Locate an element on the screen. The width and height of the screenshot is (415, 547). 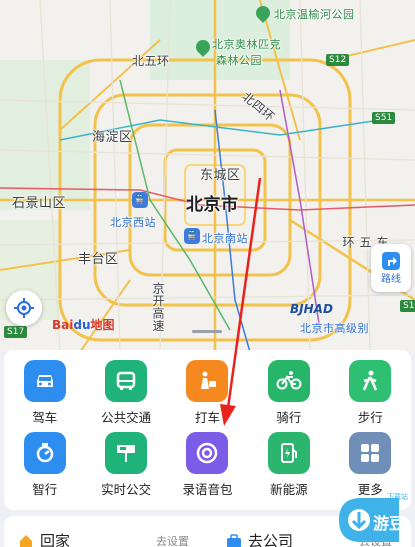
poi-high-court: 北京市高级别 is located at coordinates (334, 328).